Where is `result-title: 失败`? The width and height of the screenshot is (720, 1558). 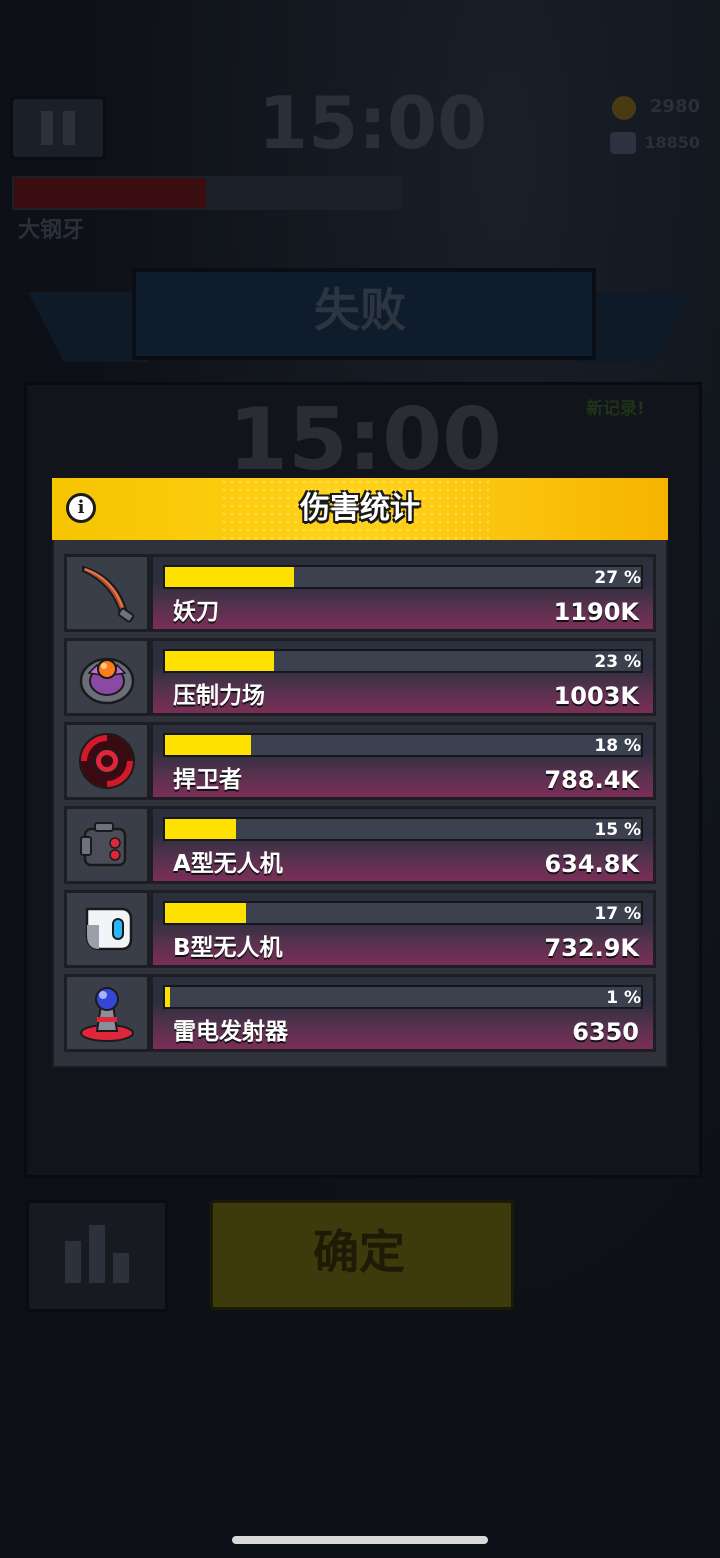
result-title: 失败 is located at coordinates (360, 310).